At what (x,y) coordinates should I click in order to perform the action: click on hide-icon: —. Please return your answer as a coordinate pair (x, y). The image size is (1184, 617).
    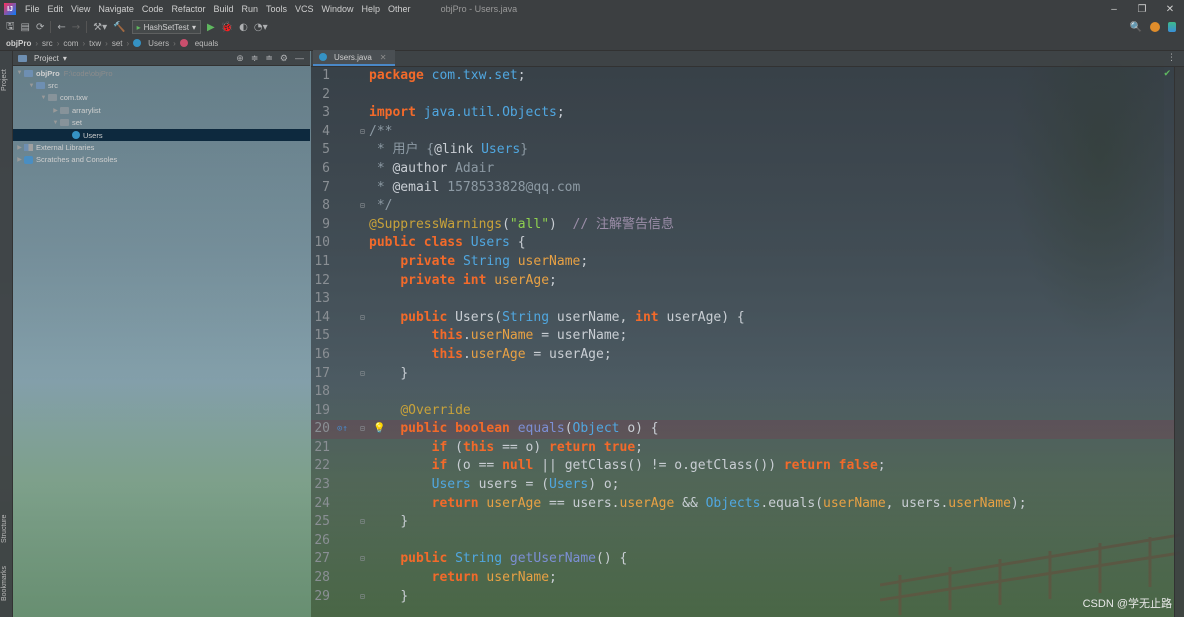
    Looking at the image, I should click on (299, 58).